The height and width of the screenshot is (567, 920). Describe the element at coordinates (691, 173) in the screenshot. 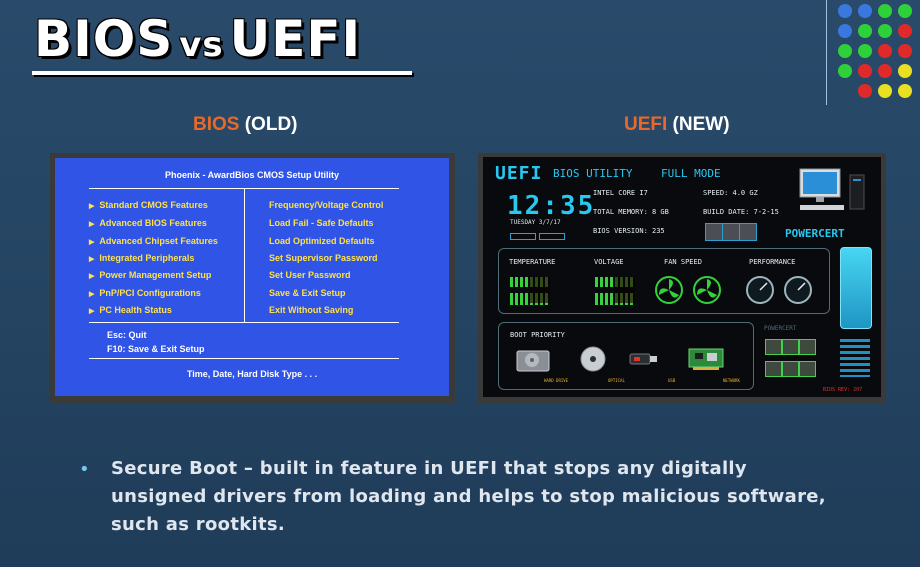

I see `uefi-mode-label: FULL MODE` at that location.